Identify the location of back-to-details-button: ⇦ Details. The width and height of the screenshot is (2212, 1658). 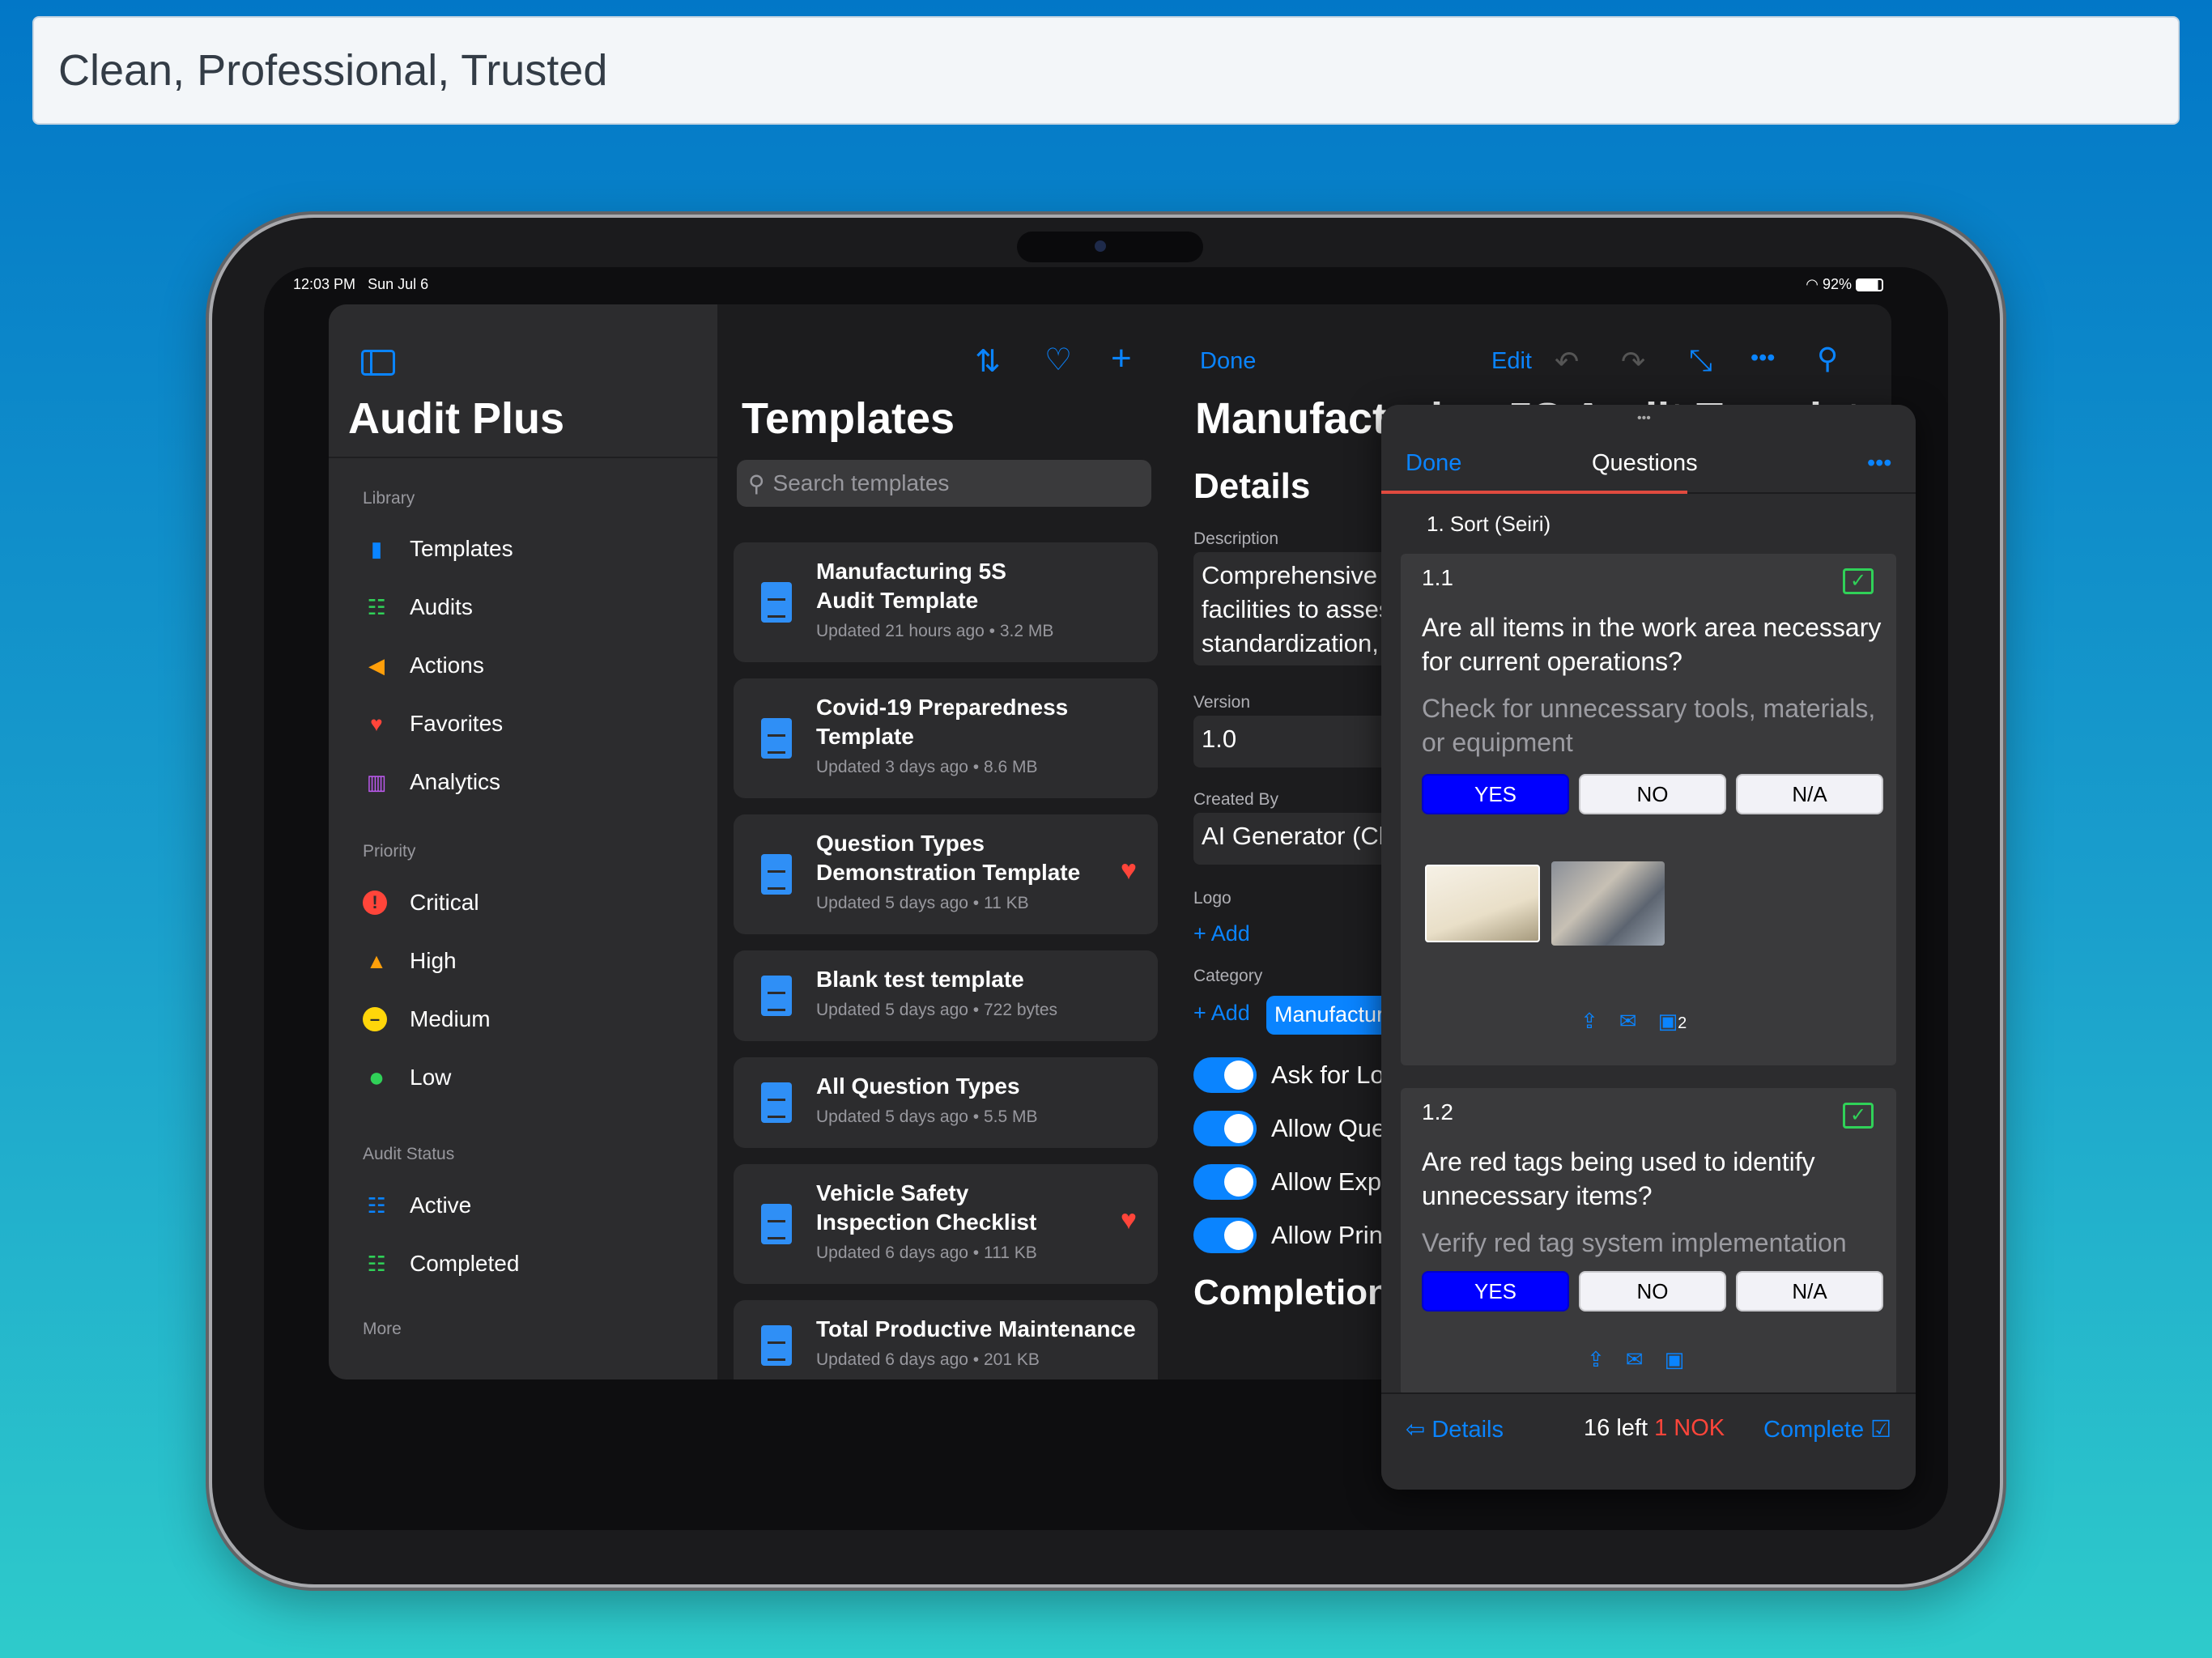
(1455, 1429).